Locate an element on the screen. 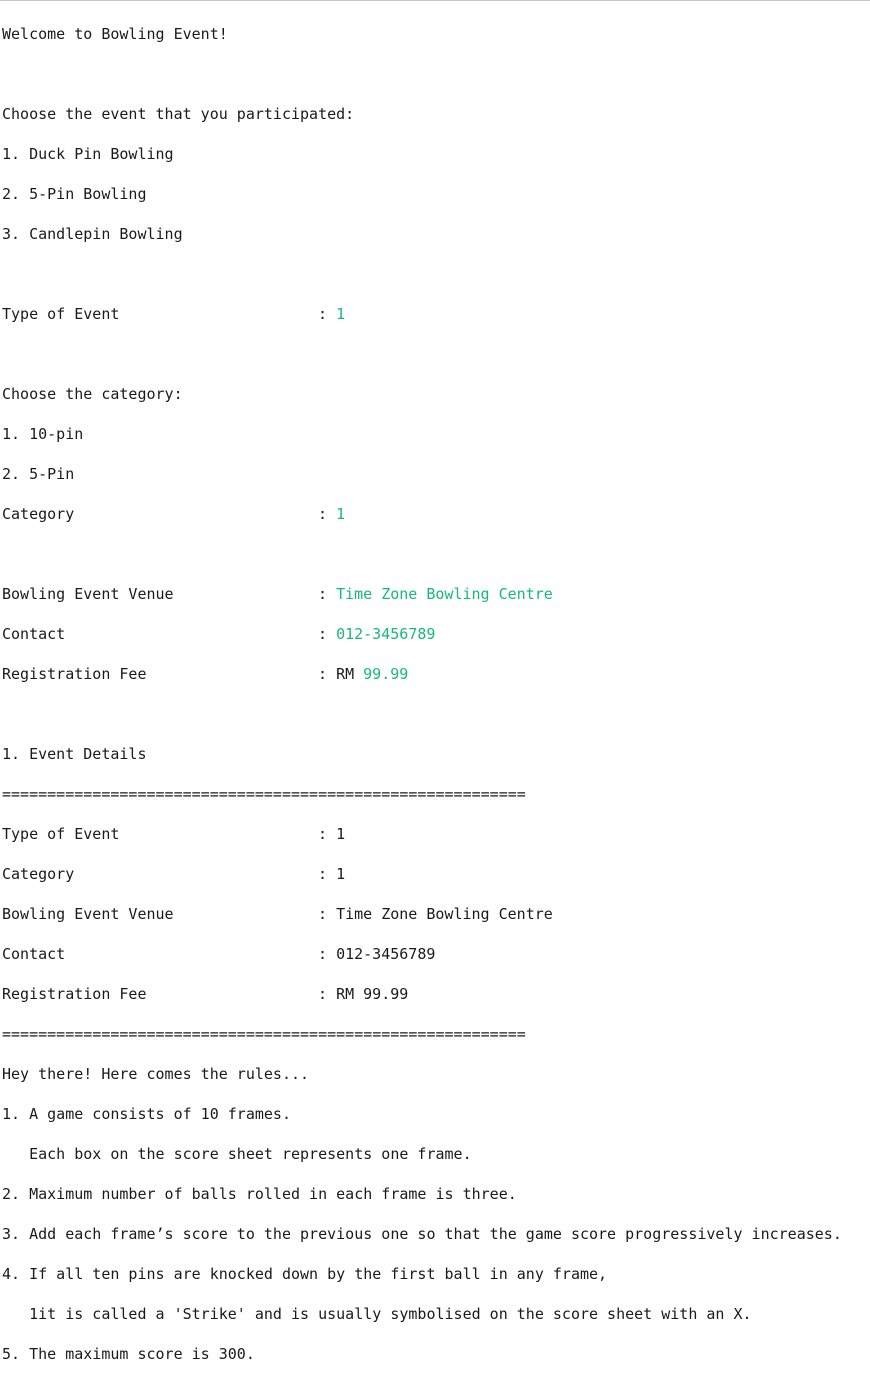 The image size is (870, 1382). contact-label: Contact is located at coordinates (34, 634).